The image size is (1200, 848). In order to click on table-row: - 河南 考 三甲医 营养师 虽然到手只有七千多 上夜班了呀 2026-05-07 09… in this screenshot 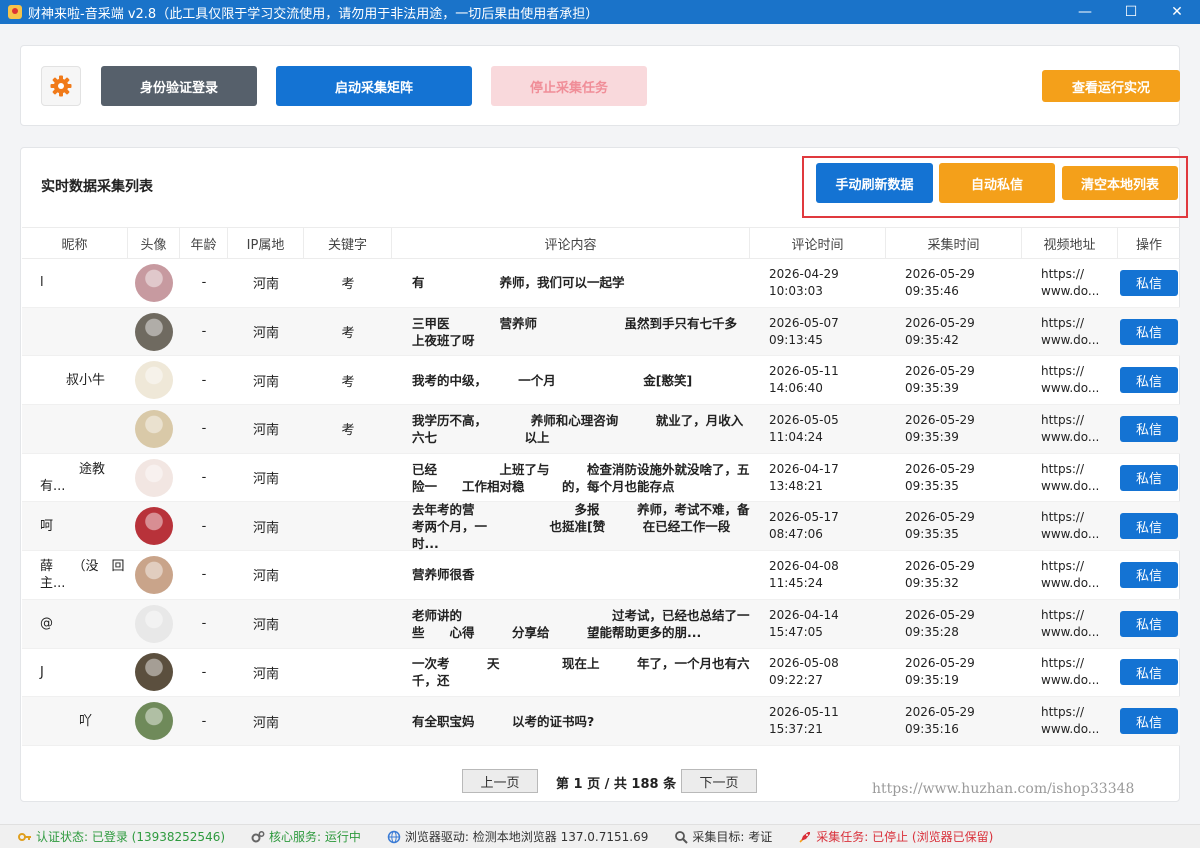, I will do `click(601, 332)`.